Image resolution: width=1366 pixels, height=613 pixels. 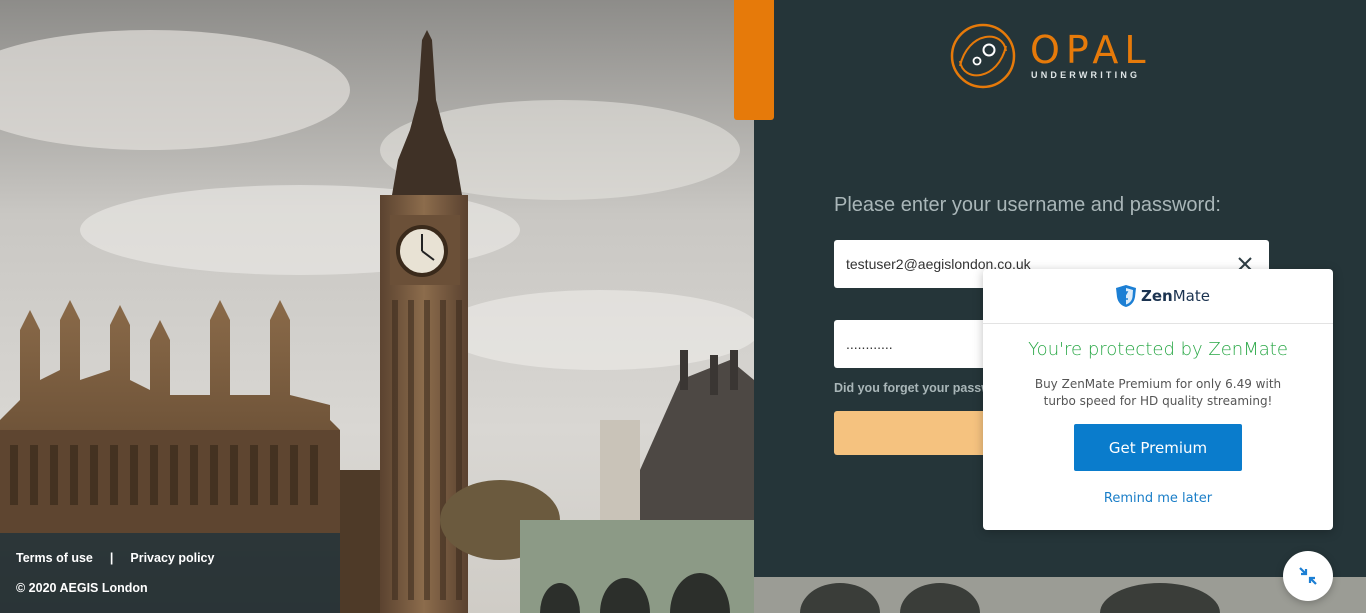 I want to click on zenmate-brand-zen: Zen, so click(x=1157, y=296).